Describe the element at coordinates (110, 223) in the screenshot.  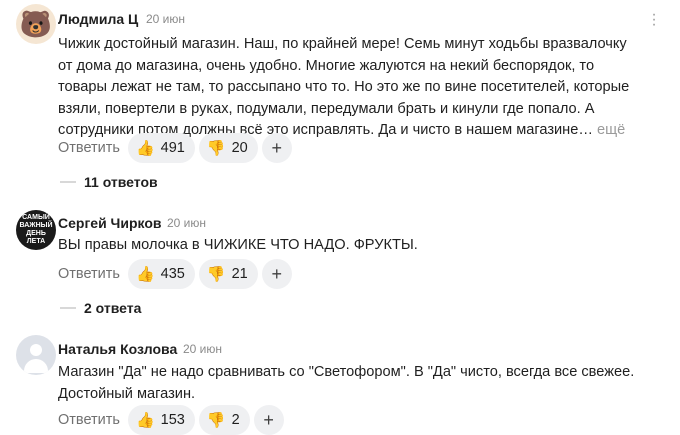
I see `comment-author: Сергей Чирков` at that location.